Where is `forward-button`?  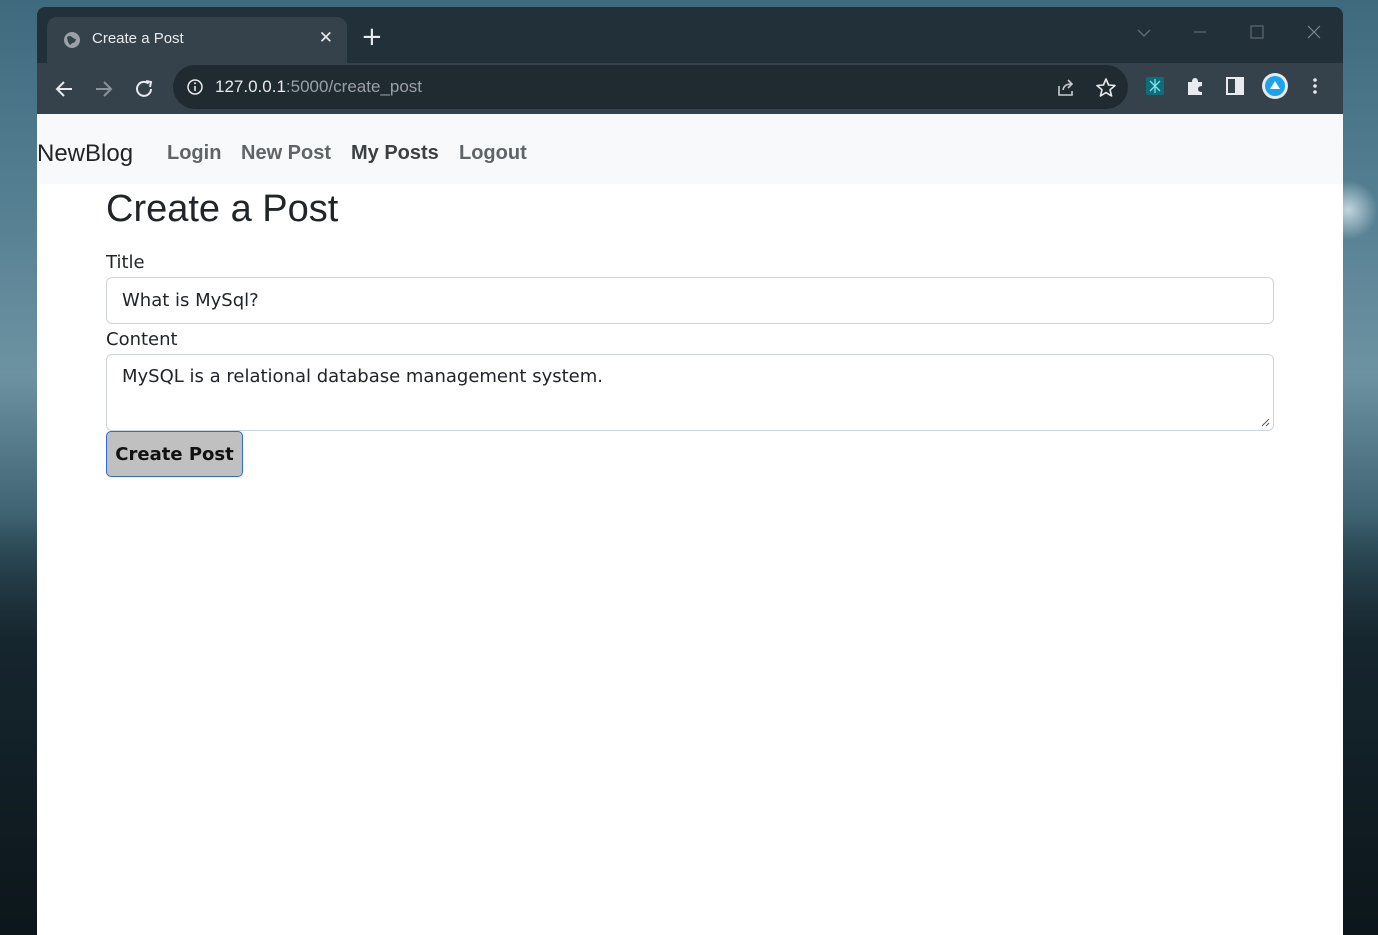 forward-button is located at coordinates (104, 89).